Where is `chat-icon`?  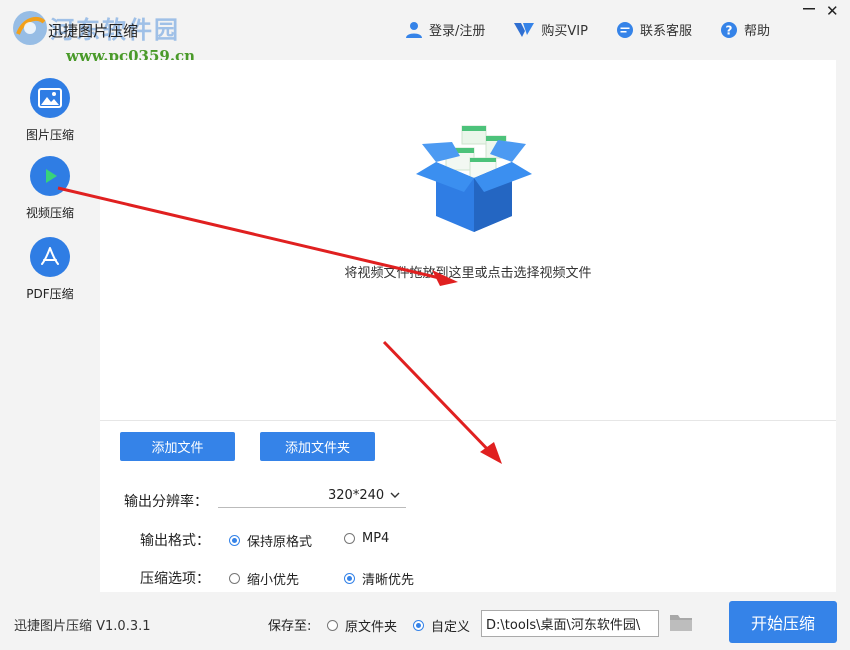 chat-icon is located at coordinates (624, 29).